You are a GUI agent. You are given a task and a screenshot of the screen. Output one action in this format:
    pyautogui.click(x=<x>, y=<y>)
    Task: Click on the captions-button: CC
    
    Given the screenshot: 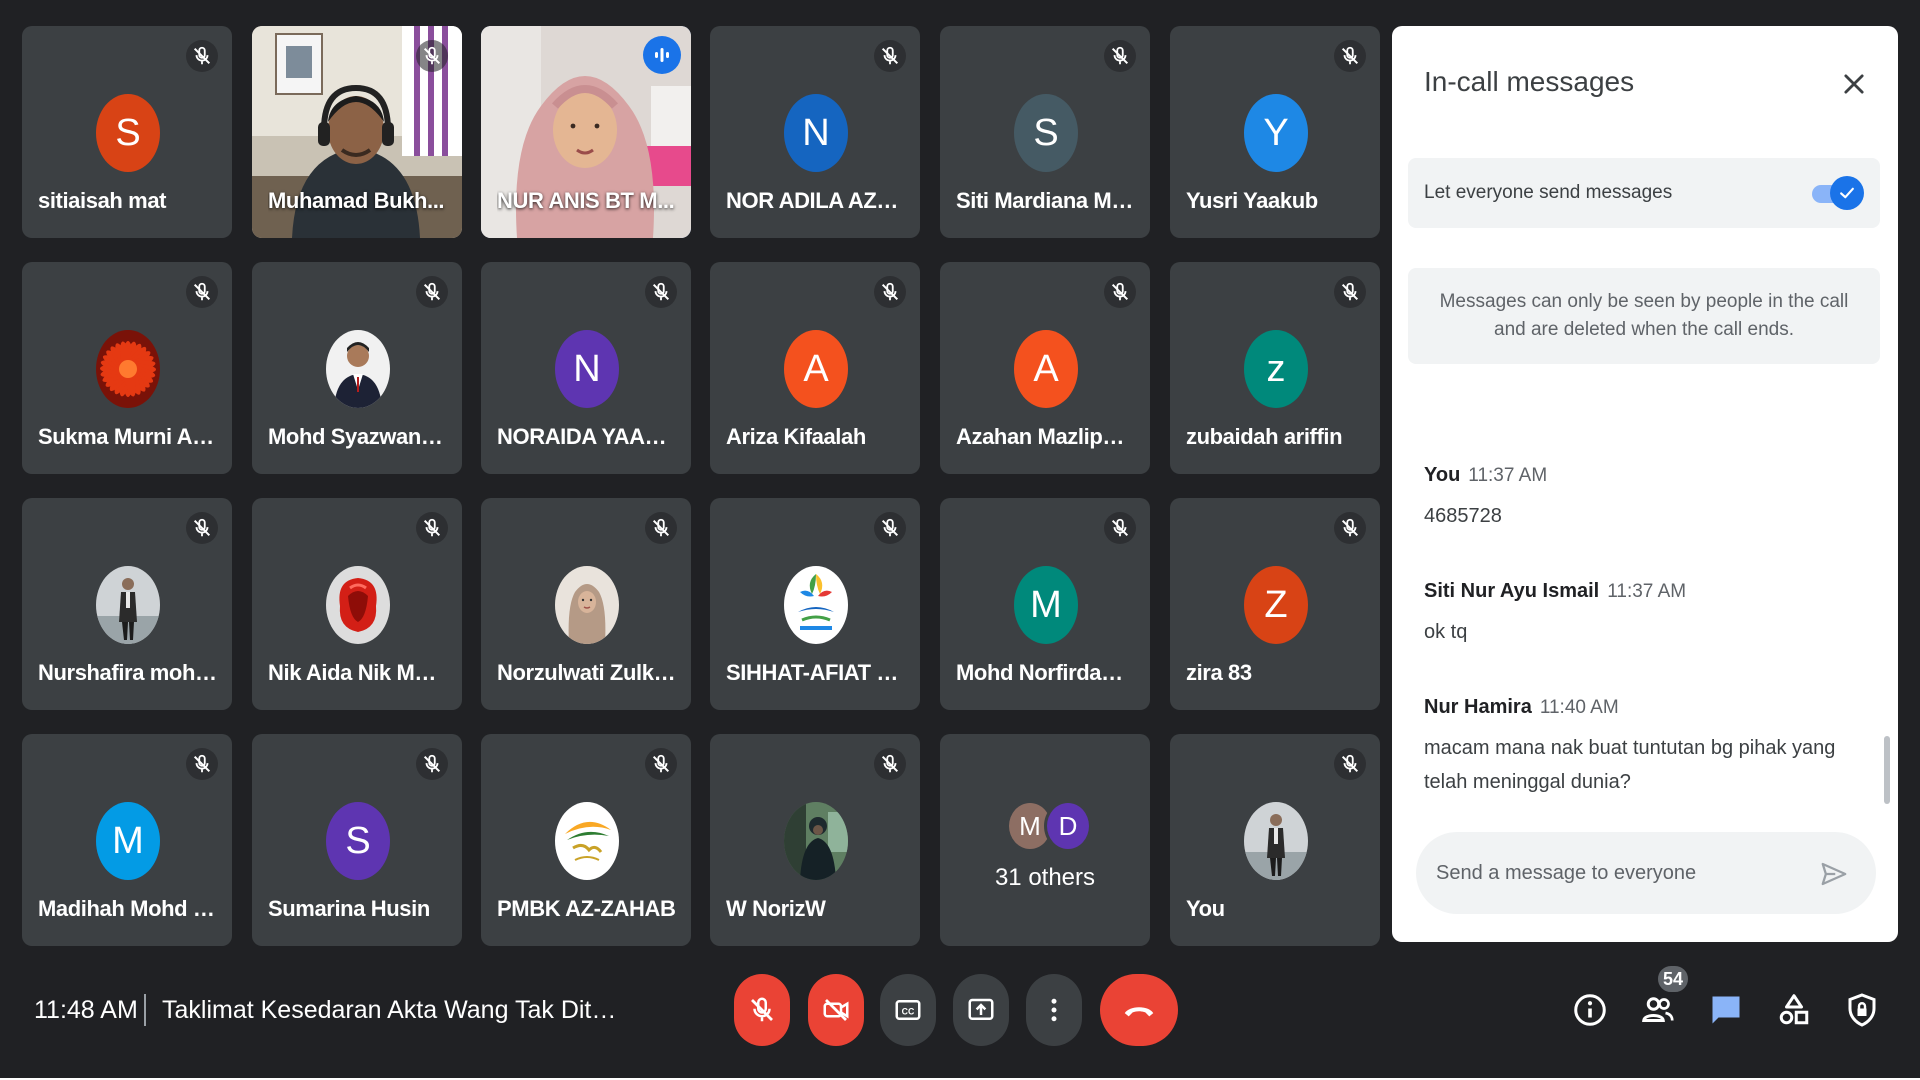 What is the action you would take?
    pyautogui.click(x=908, y=1010)
    